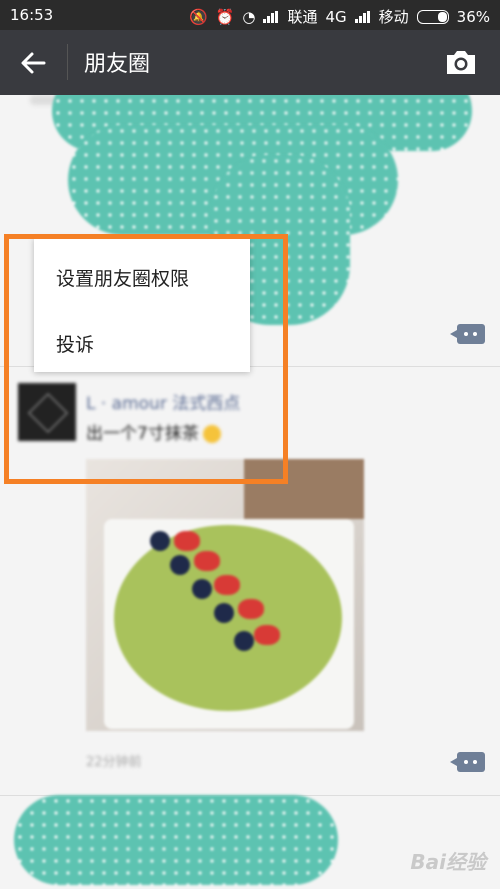  What do you see at coordinates (302, 17) in the screenshot?
I see `carrier1-label: 联通` at bounding box center [302, 17].